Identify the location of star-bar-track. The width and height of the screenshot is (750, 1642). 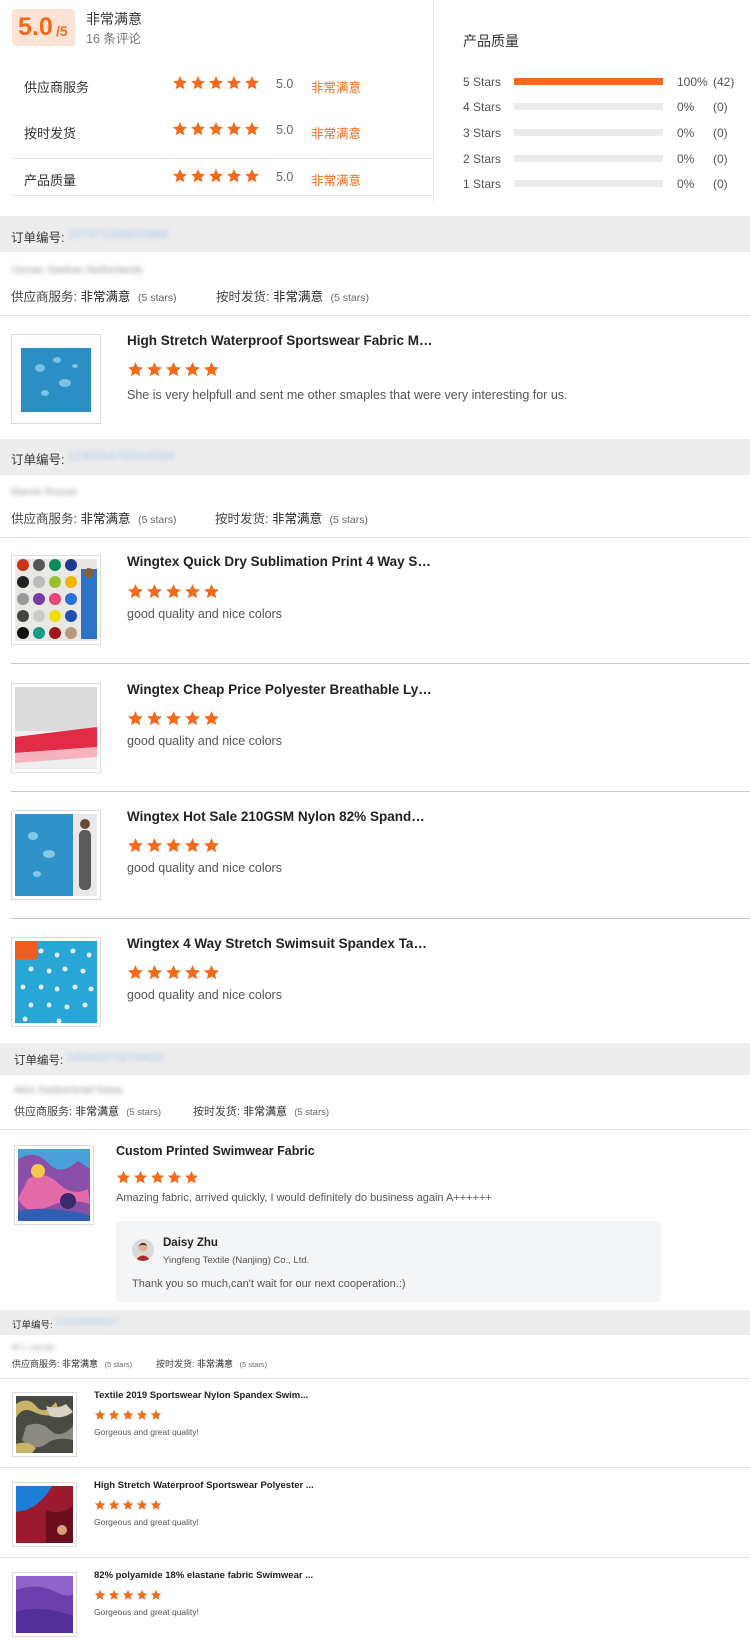
(588, 132).